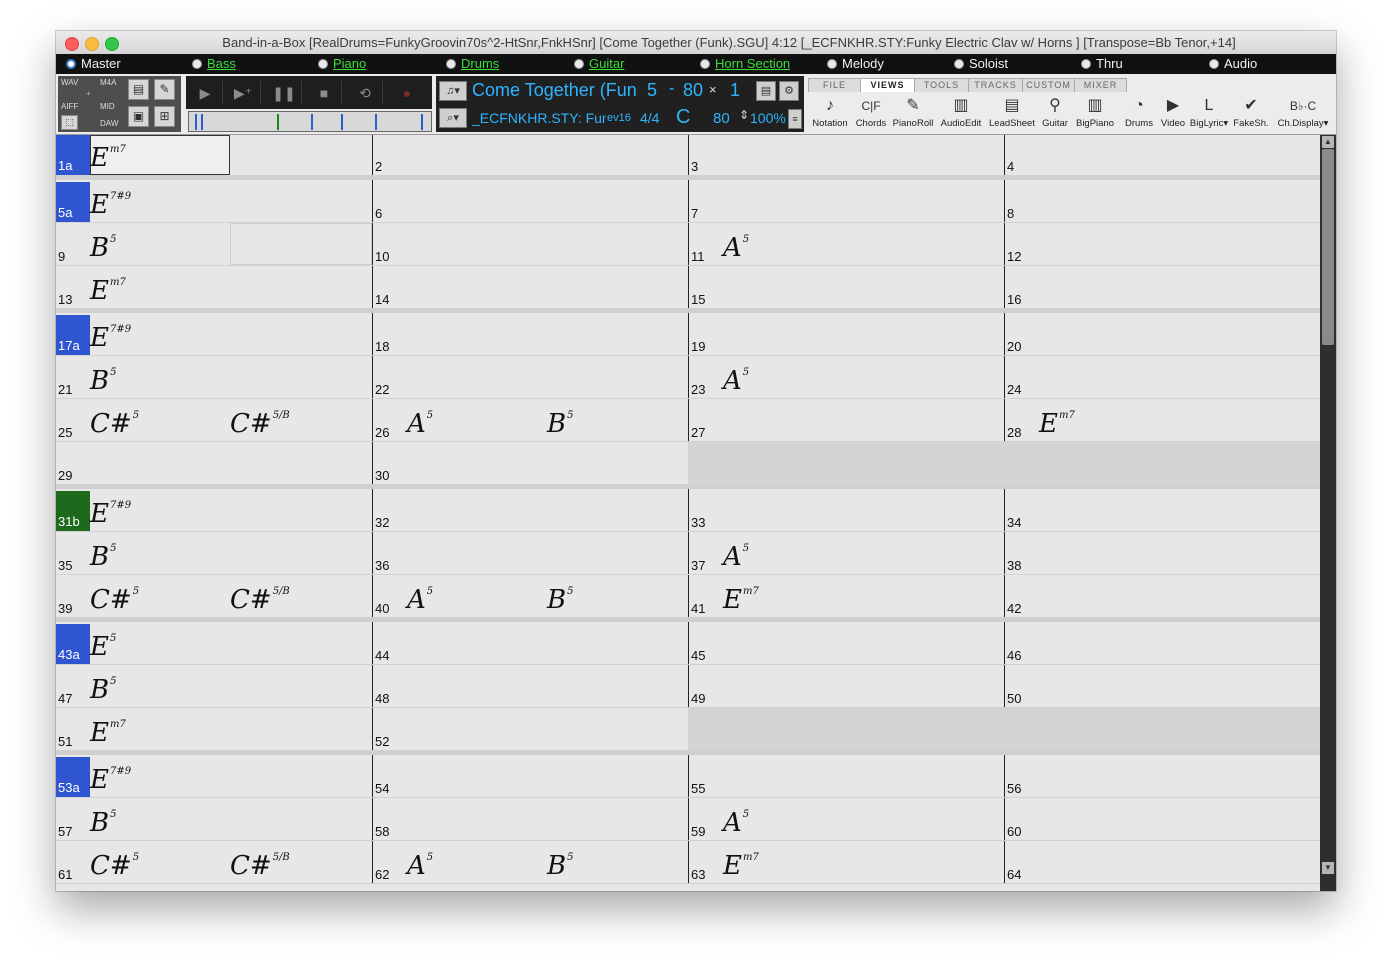 This screenshot has height=973, width=1392. What do you see at coordinates (214, 463) in the screenshot?
I see `bar-29: 29` at bounding box center [214, 463].